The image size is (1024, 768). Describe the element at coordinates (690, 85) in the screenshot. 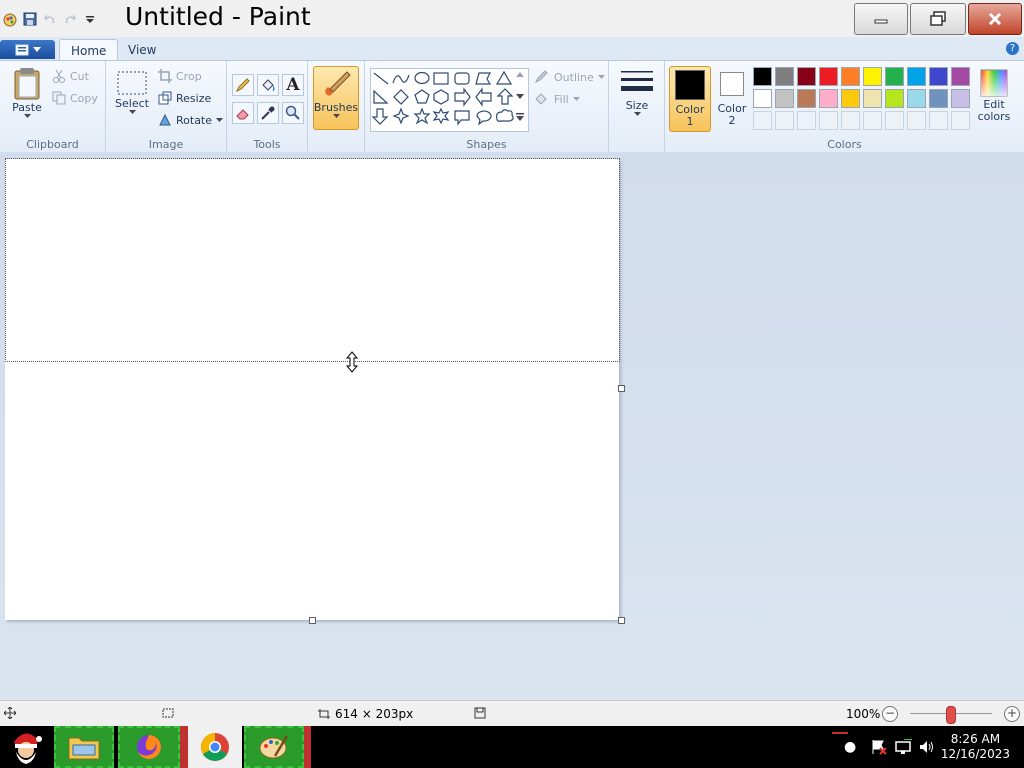

I see `color1-swatch` at that location.